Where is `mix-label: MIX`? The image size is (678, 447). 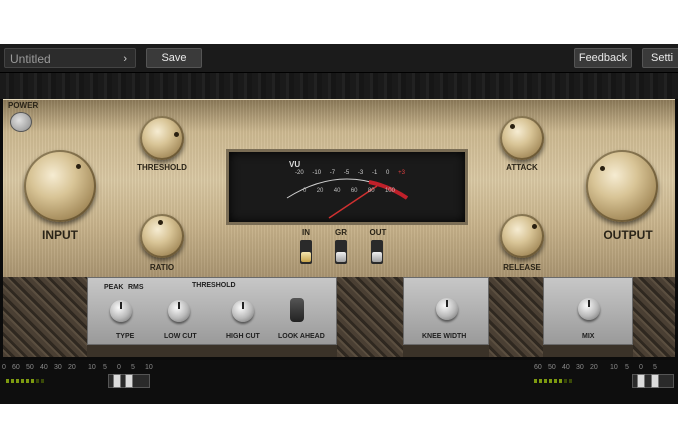
mix-label: MIX is located at coordinates (588, 336).